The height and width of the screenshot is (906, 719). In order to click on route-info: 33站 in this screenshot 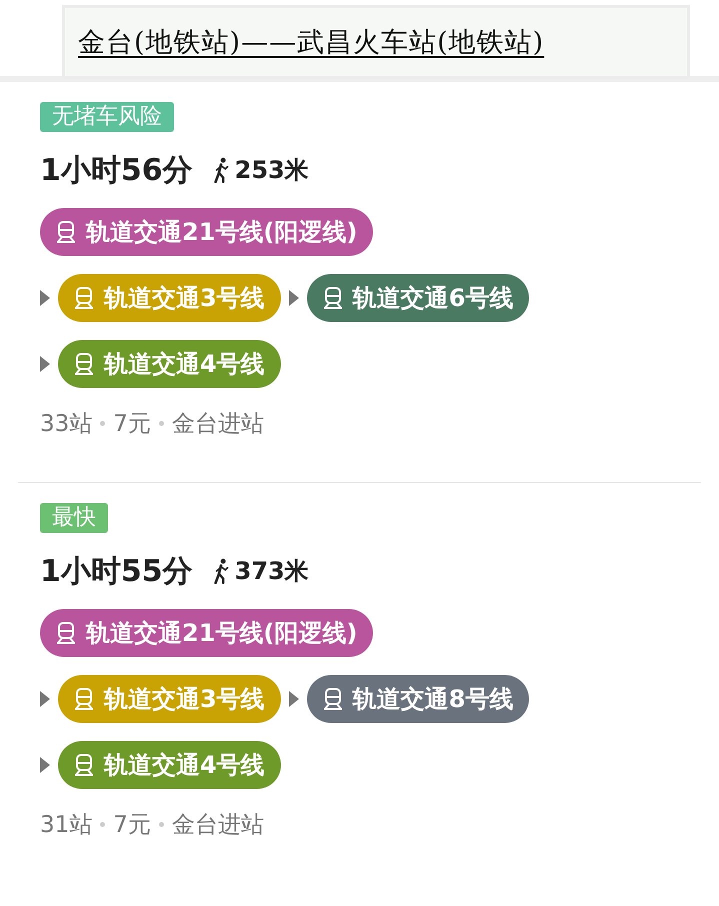, I will do `click(66, 424)`.